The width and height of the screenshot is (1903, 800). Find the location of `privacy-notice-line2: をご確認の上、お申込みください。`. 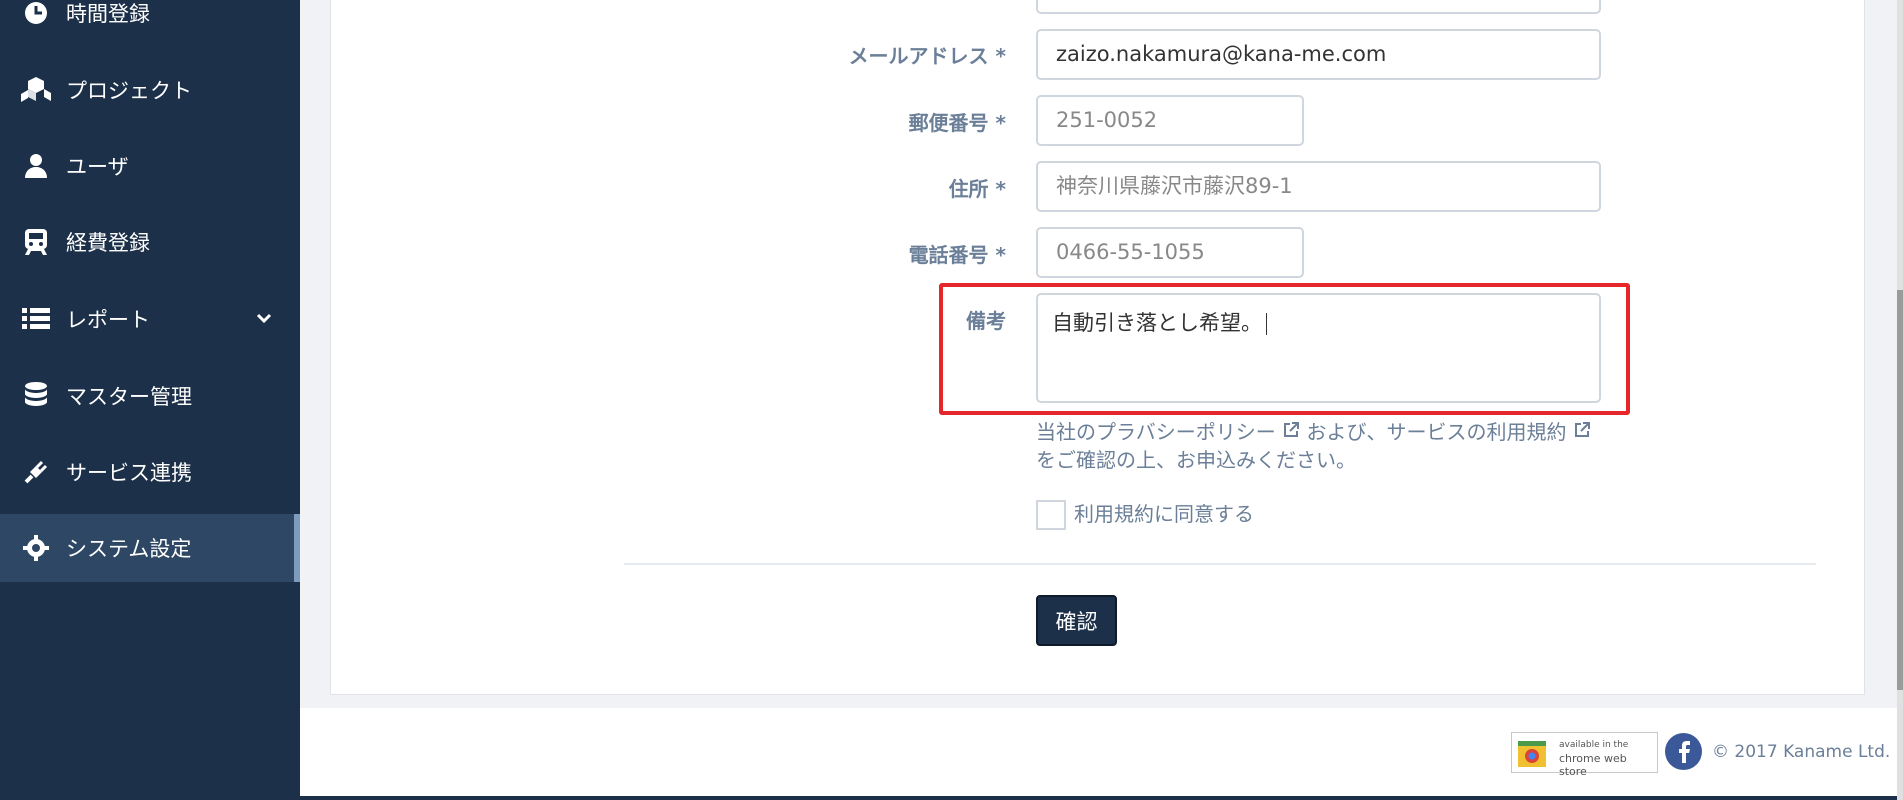

privacy-notice-line2: をご確認の上、お申込みください。 is located at coordinates (1196, 460).